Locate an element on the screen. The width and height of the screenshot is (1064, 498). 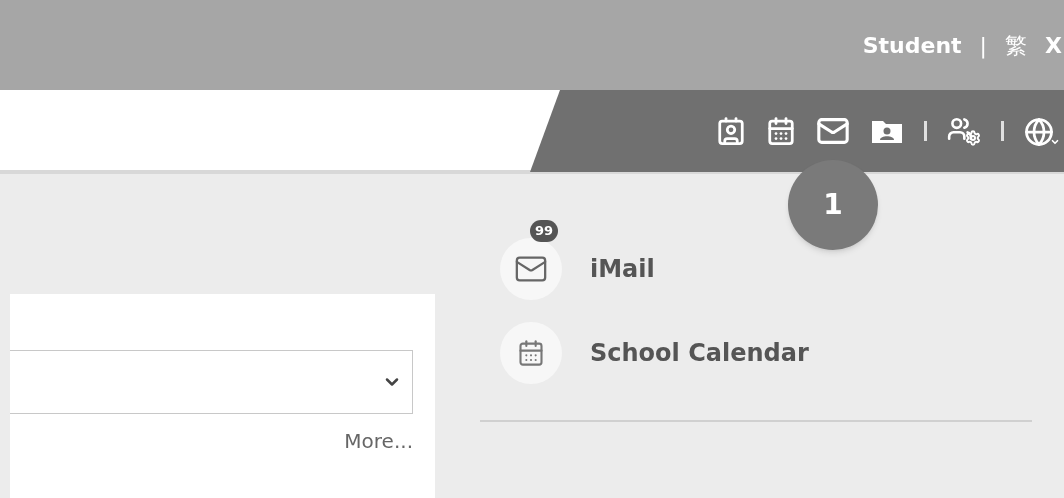
app-item: School Calendar is located at coordinates (756, 343).